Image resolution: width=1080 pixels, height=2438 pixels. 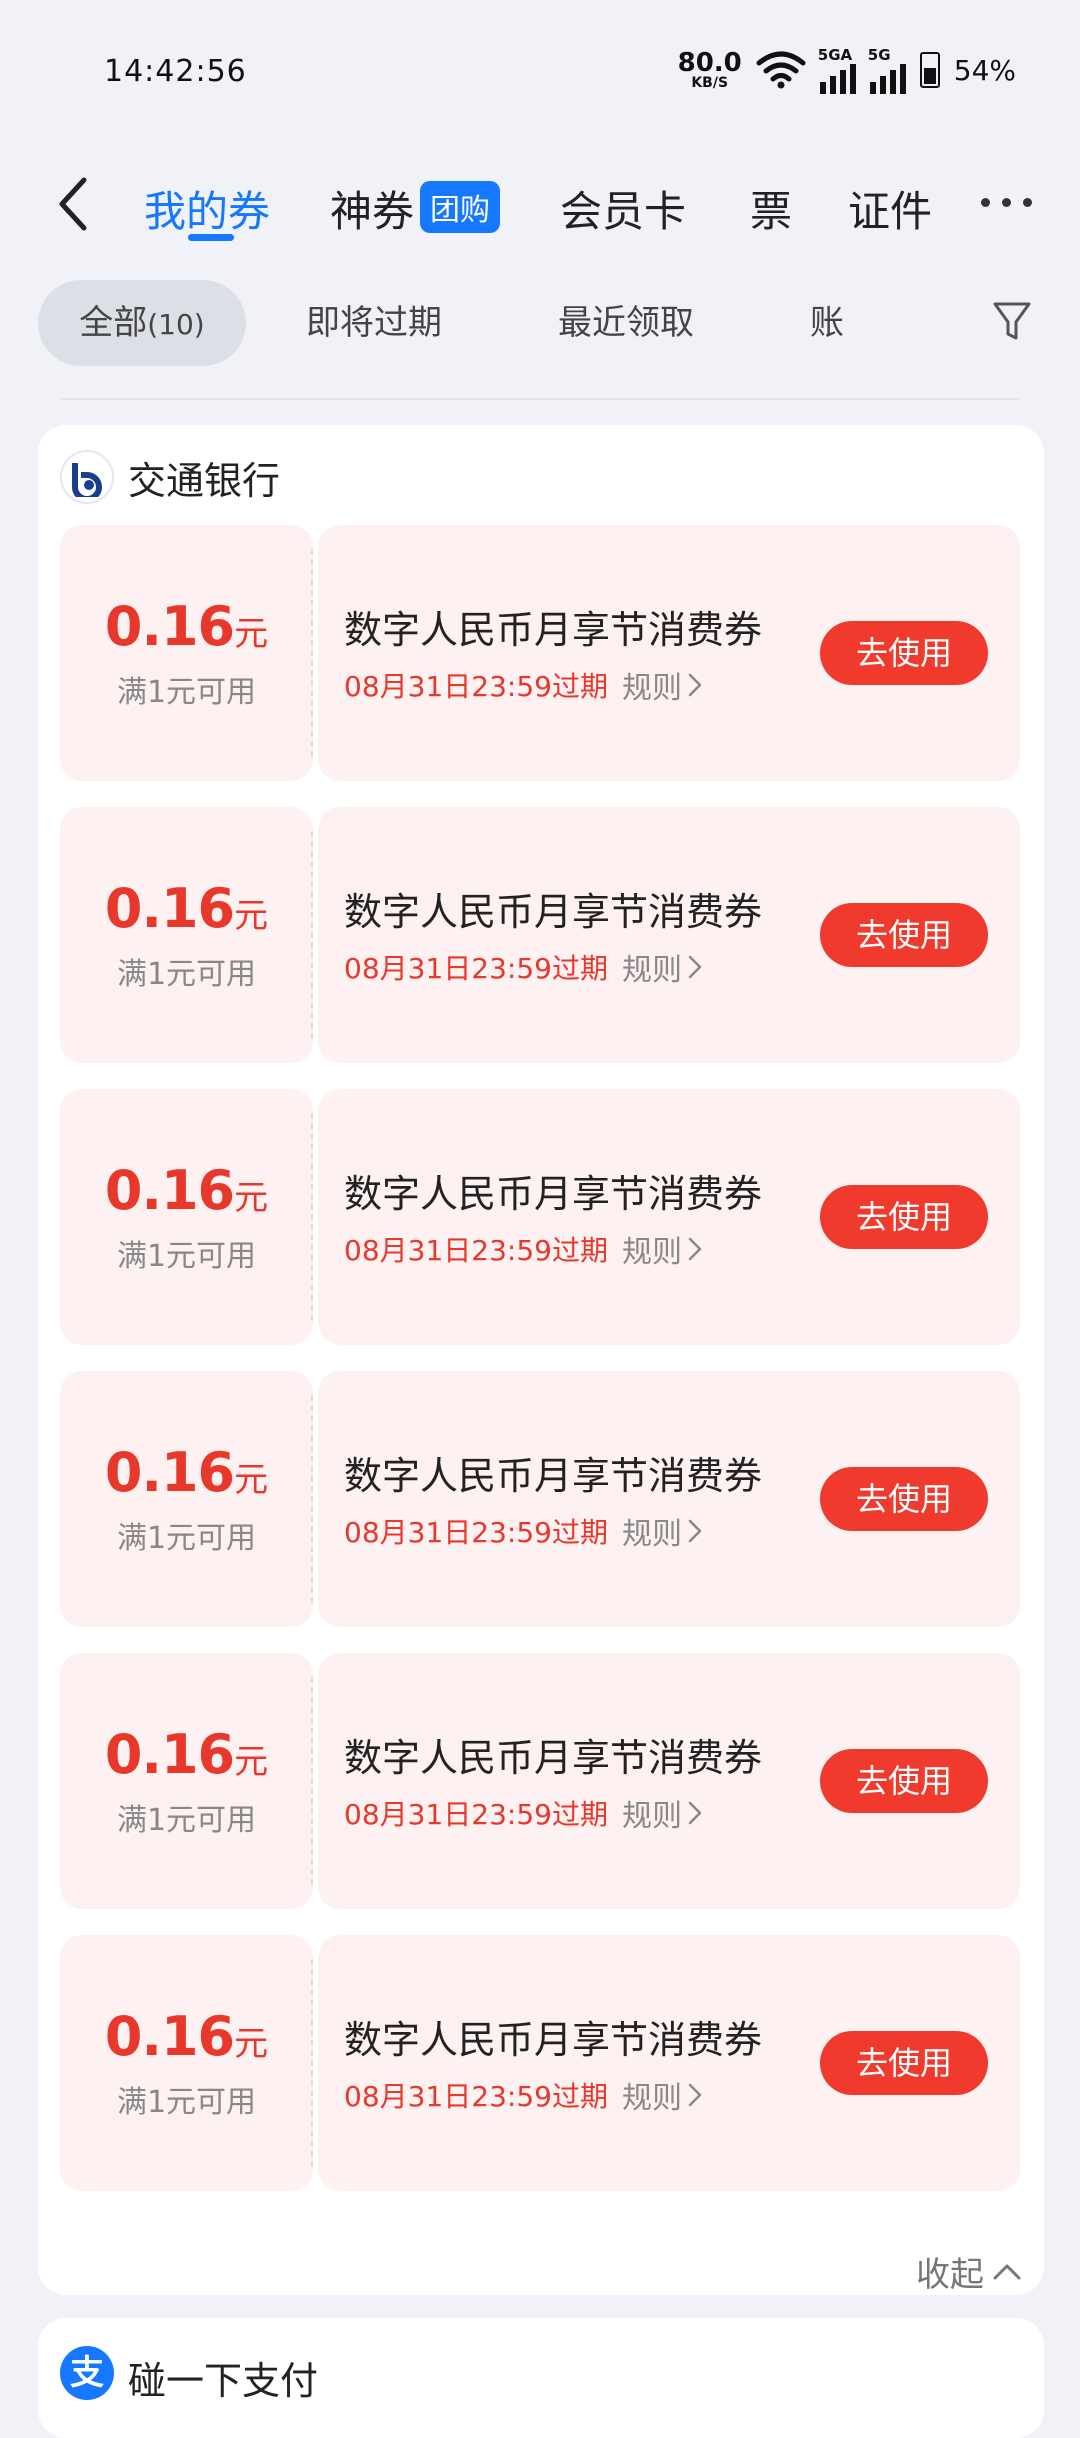 I want to click on collapse-button: 收起, so click(x=969, y=2271).